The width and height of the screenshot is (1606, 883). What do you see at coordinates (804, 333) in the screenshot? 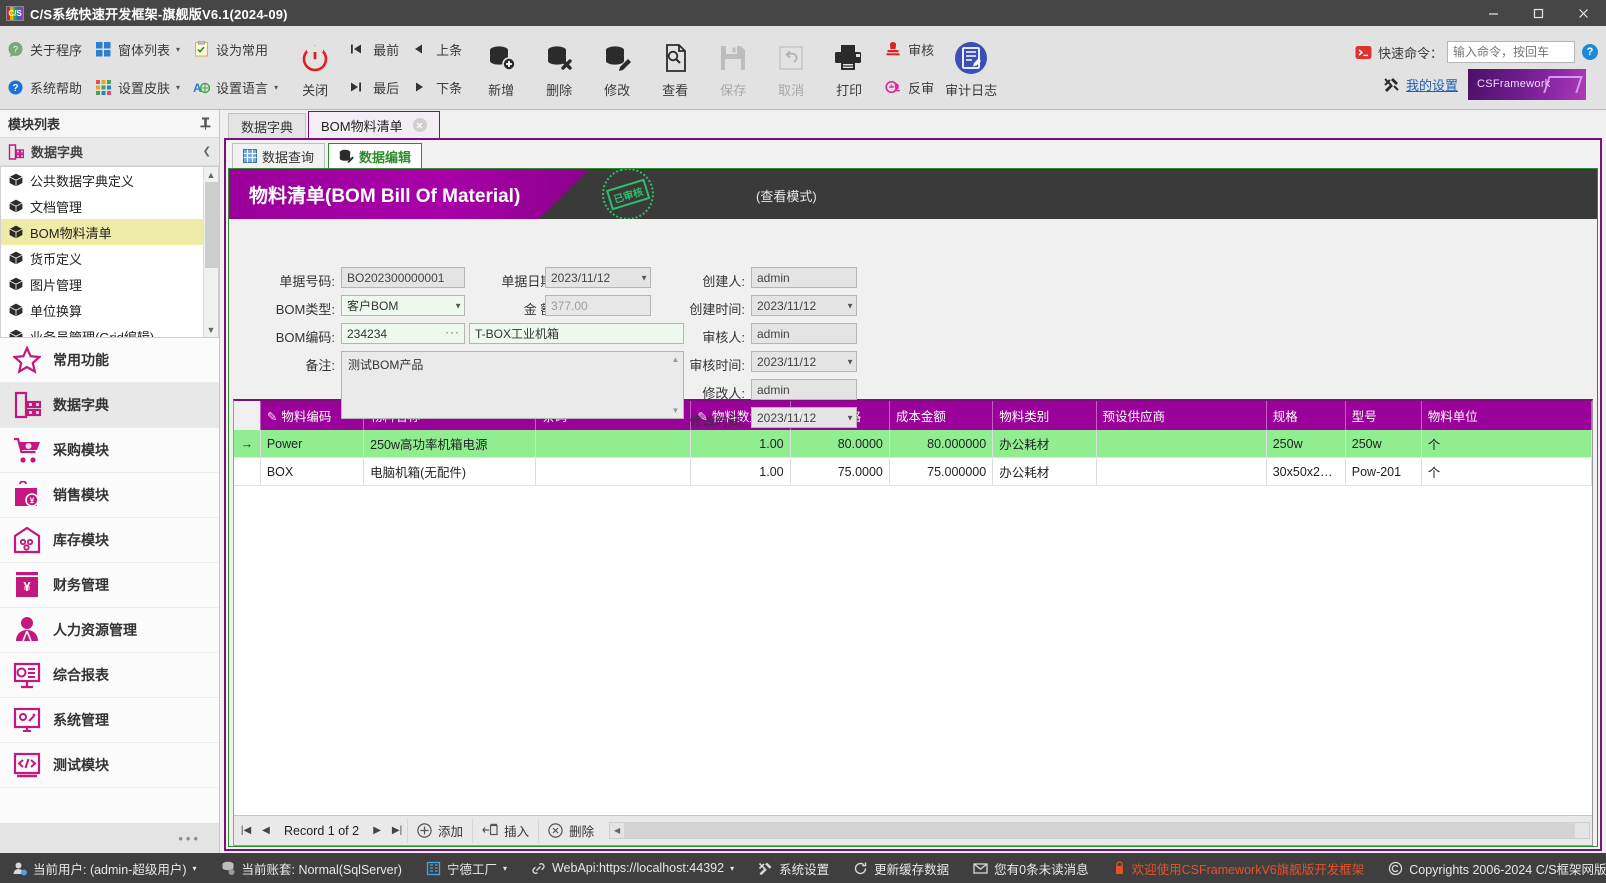
I see `auditor-field: admin` at bounding box center [804, 333].